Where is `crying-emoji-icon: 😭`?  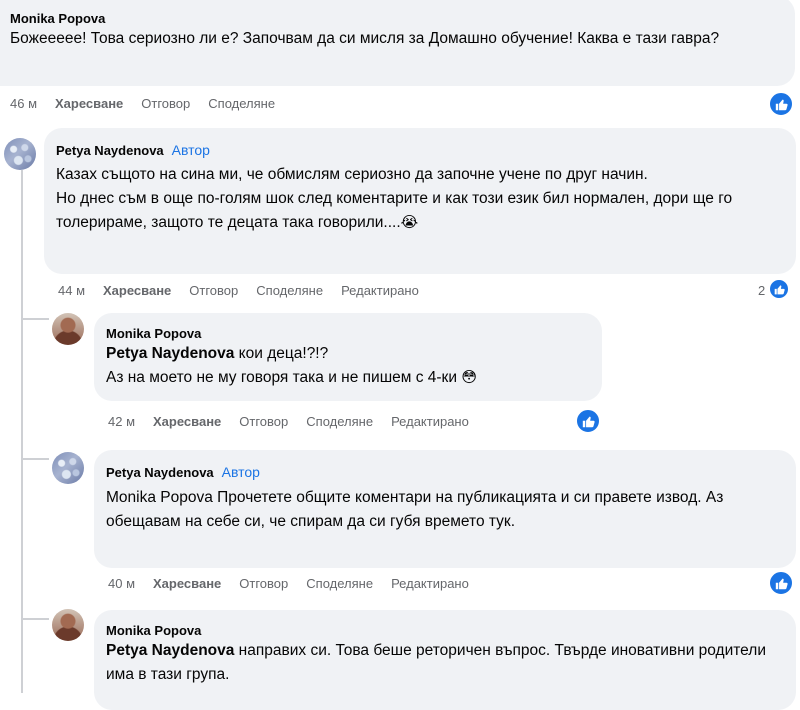 crying-emoji-icon: 😭 is located at coordinates (409, 222).